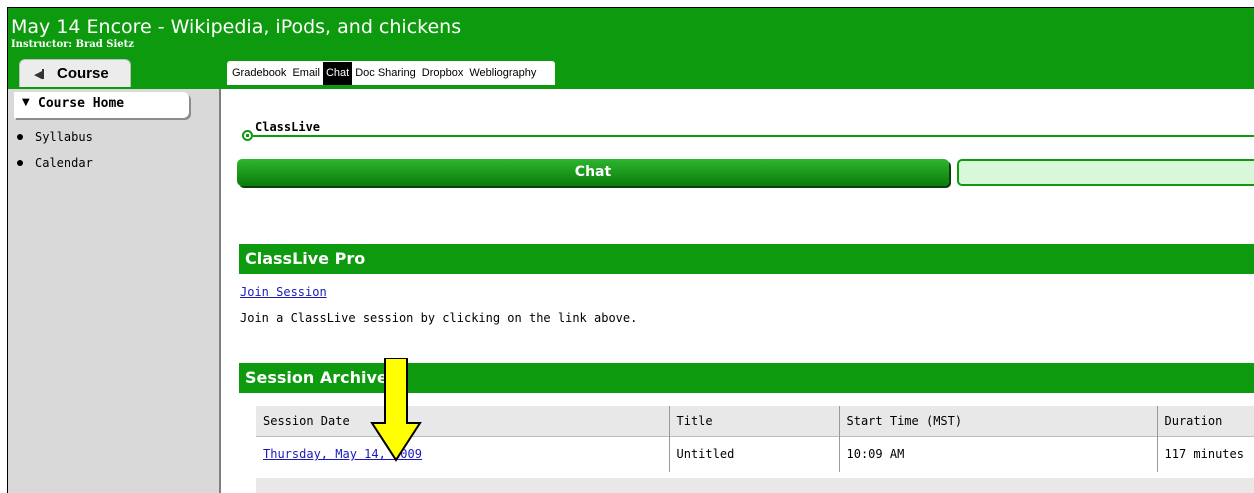  I want to click on instructor-name: Instructor: Brad Sietz, so click(72, 44).